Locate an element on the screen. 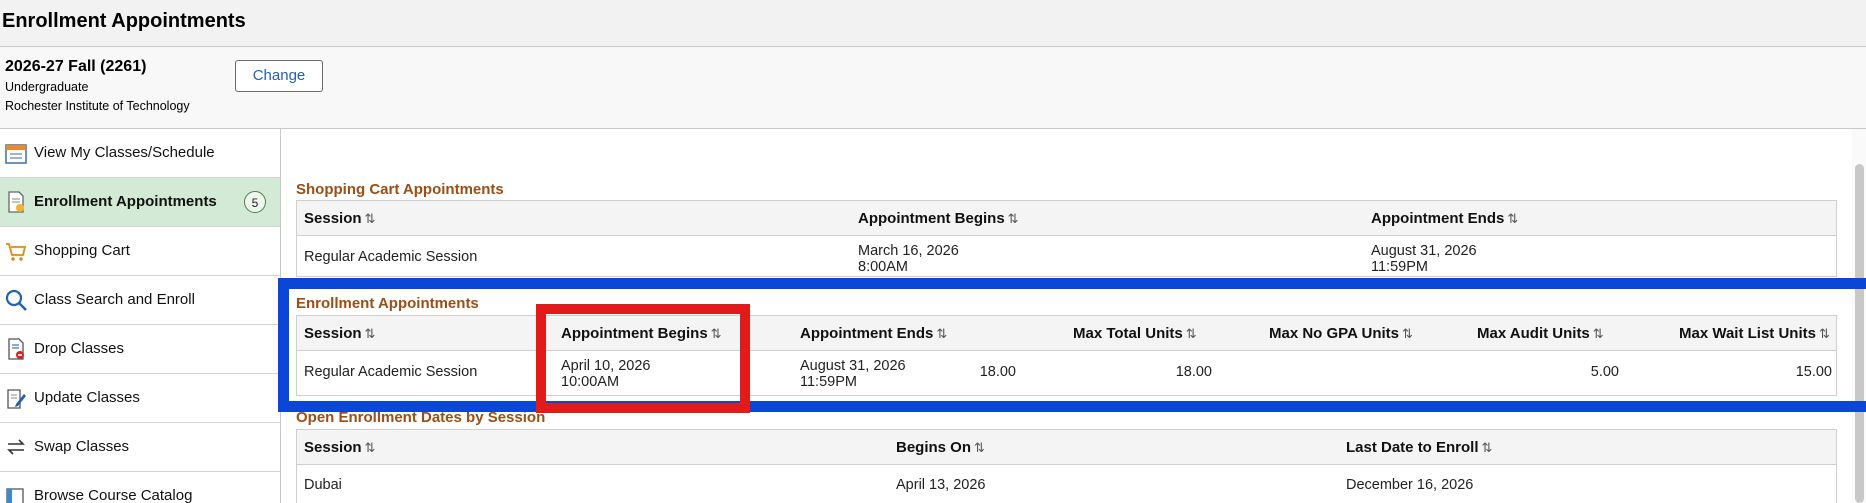 Image resolution: width=1866 pixels, height=503 pixels. session-cell: Dubai is located at coordinates (323, 485).